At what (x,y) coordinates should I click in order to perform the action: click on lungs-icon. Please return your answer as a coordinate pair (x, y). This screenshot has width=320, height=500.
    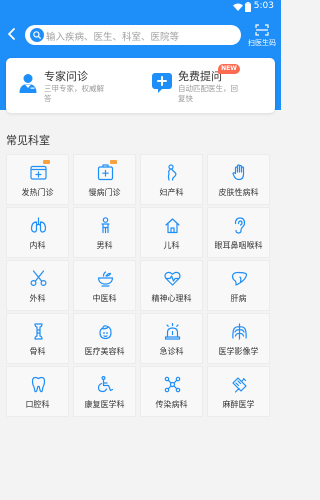
    Looking at the image, I should click on (38, 225).